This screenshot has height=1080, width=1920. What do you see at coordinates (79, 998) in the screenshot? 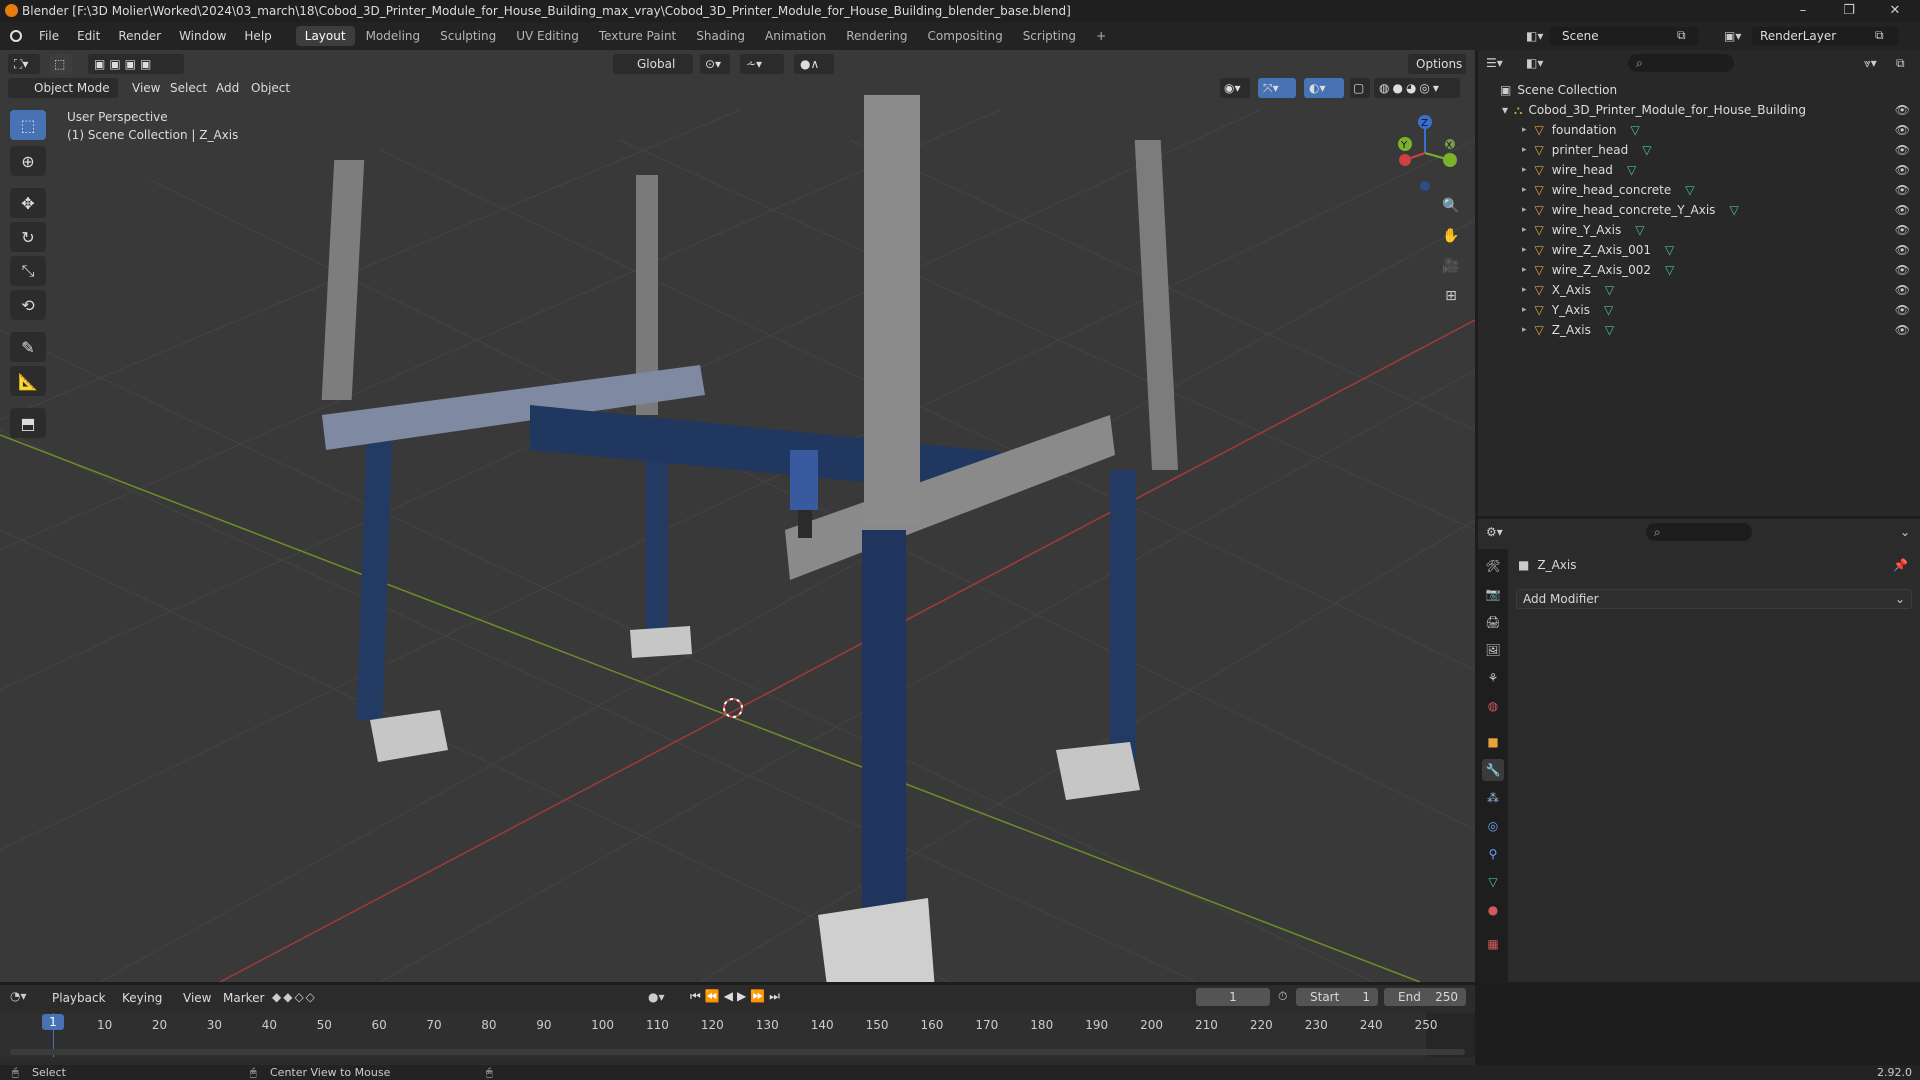
I see `menu-playback: Playback` at bounding box center [79, 998].